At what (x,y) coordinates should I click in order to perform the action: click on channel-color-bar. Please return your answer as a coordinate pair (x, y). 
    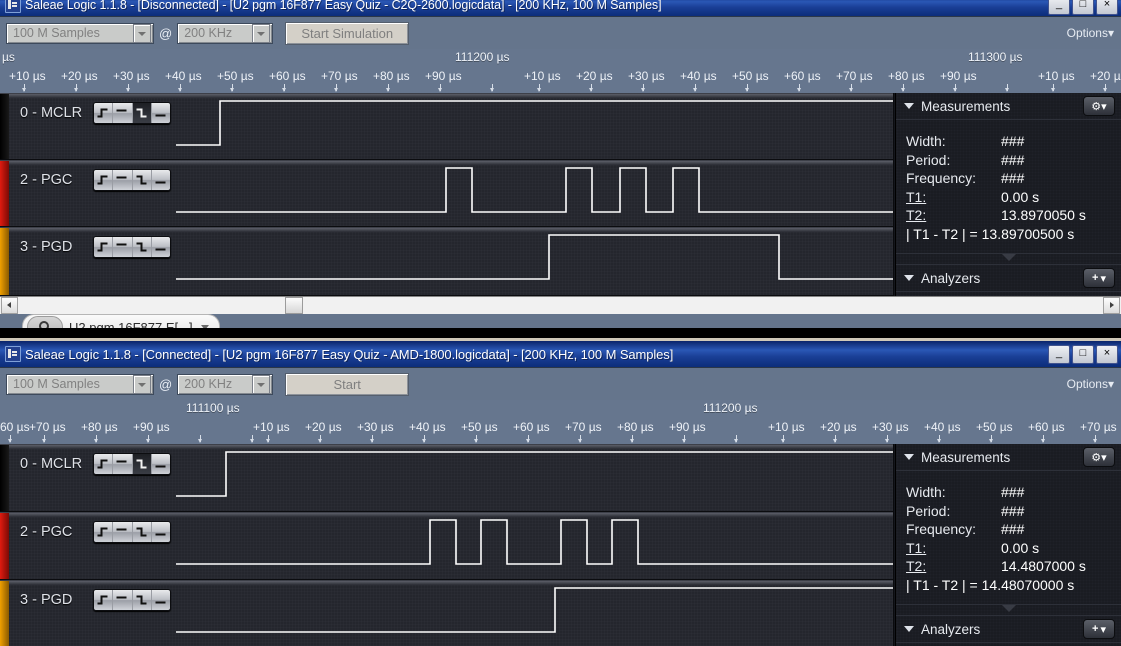
    Looking at the image, I should click on (4, 546).